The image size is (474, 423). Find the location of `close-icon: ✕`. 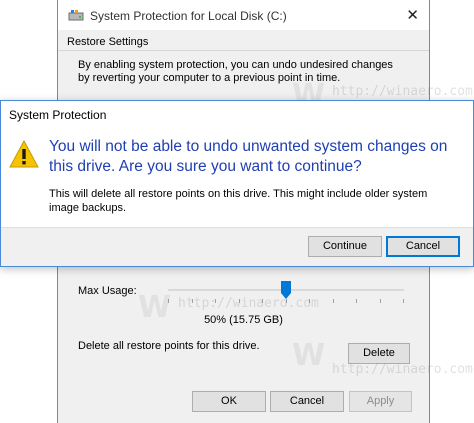

close-icon: ✕ is located at coordinates (412, 15).